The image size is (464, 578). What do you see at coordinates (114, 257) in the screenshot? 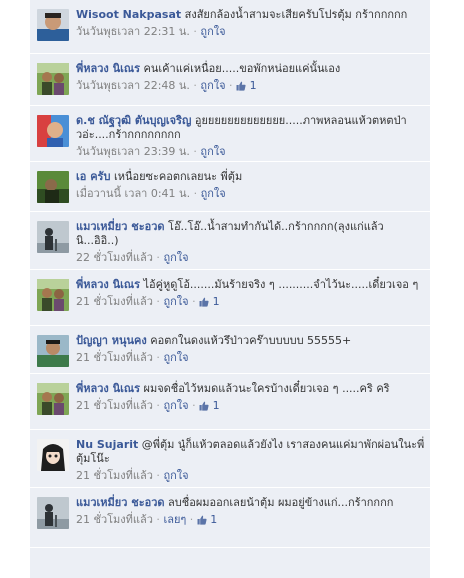
I see `comment-timestamp: 22 ชั่วโมงที่แล้ว` at bounding box center [114, 257].